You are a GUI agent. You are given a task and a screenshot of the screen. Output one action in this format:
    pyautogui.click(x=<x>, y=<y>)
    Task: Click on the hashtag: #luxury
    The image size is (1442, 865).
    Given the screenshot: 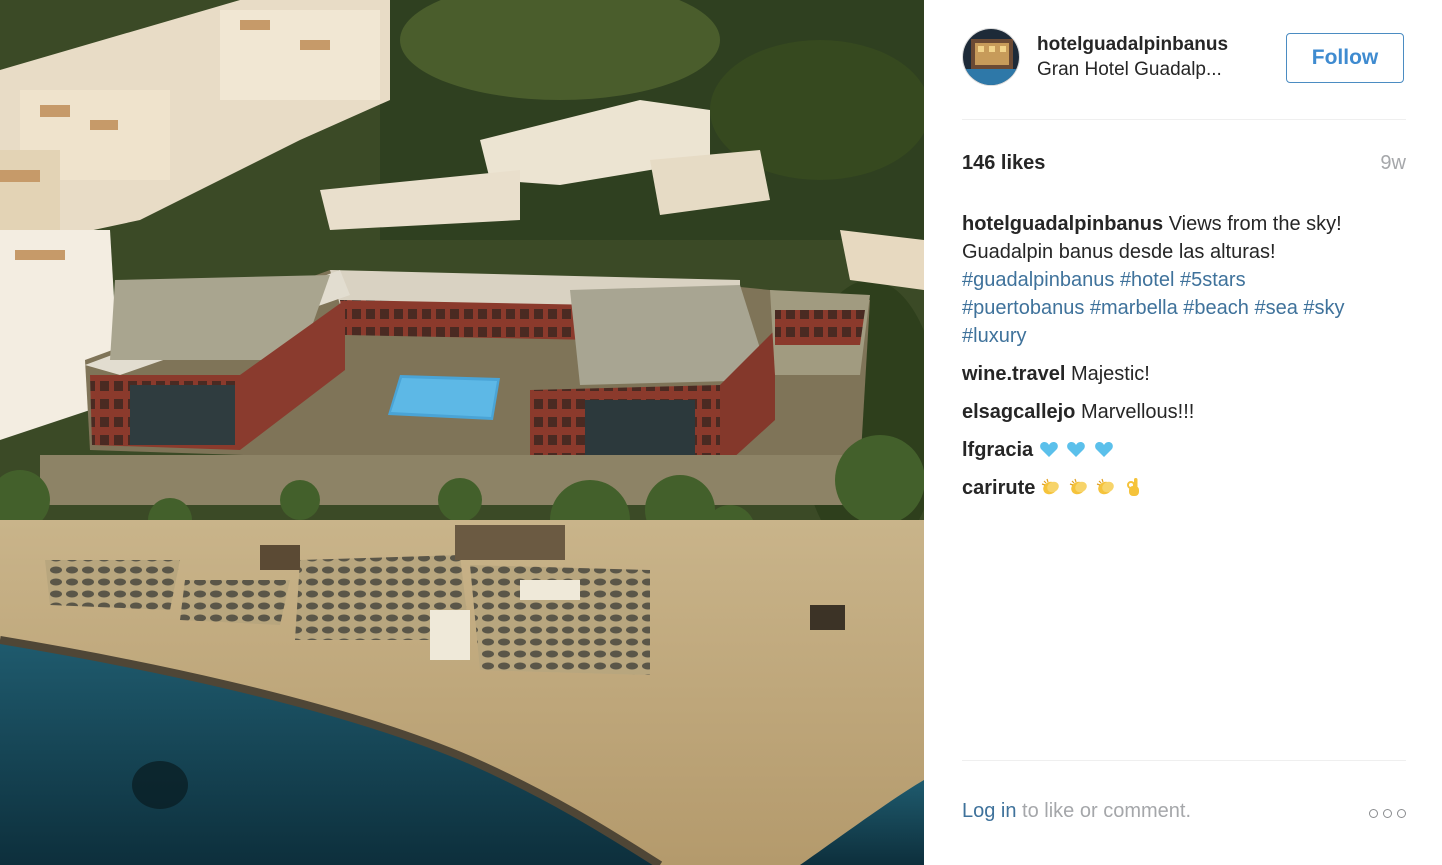 What is the action you would take?
    pyautogui.click(x=994, y=336)
    